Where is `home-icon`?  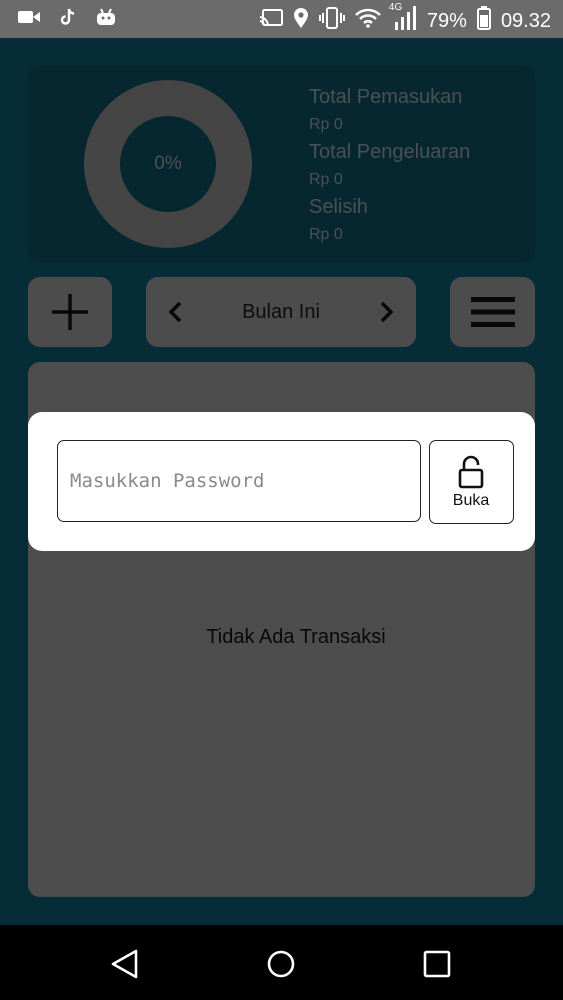 home-icon is located at coordinates (281, 964).